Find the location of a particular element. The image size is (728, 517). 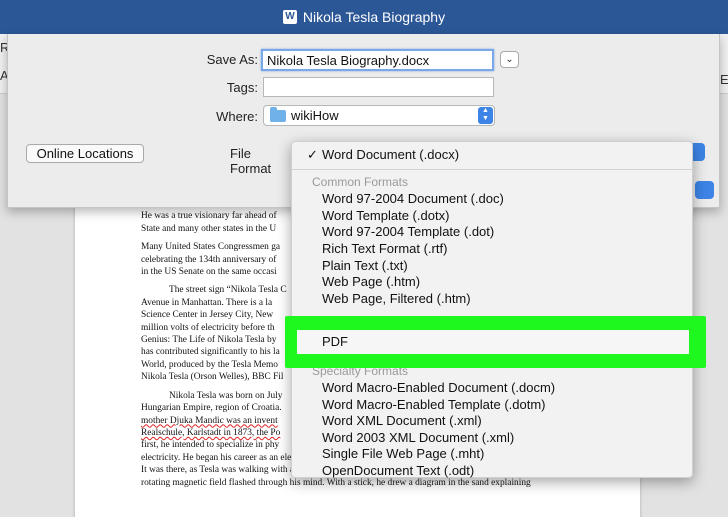

window-title: Nikola Tesla Biography is located at coordinates (374, 17).